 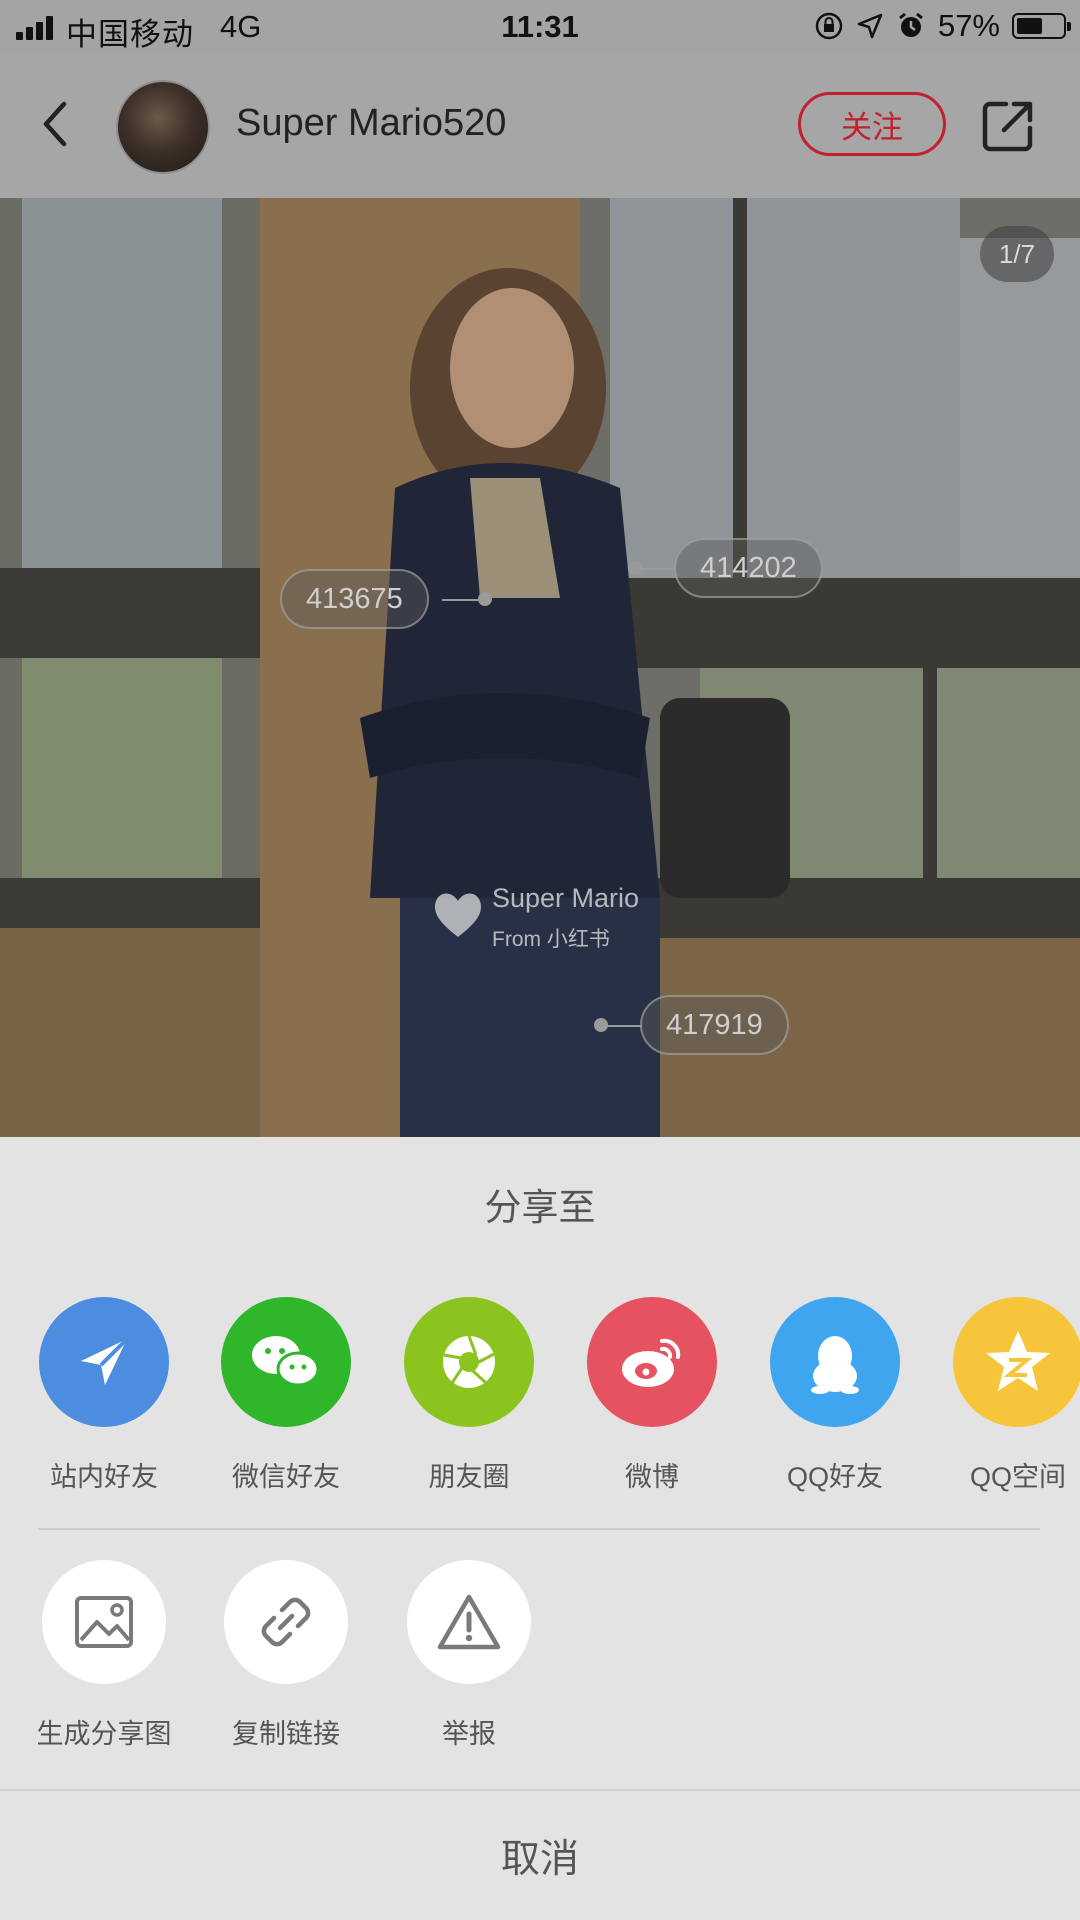 What do you see at coordinates (286, 1622) in the screenshot?
I see `link-icon` at bounding box center [286, 1622].